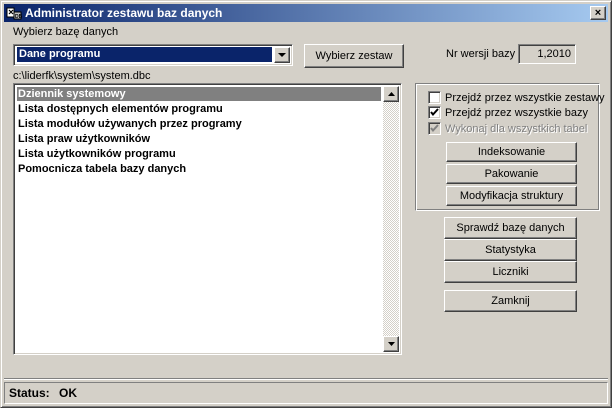 Image resolution: width=612 pixels, height=408 pixels. I want to click on window-title: Administrator zestawu baz danych, so click(124, 13).